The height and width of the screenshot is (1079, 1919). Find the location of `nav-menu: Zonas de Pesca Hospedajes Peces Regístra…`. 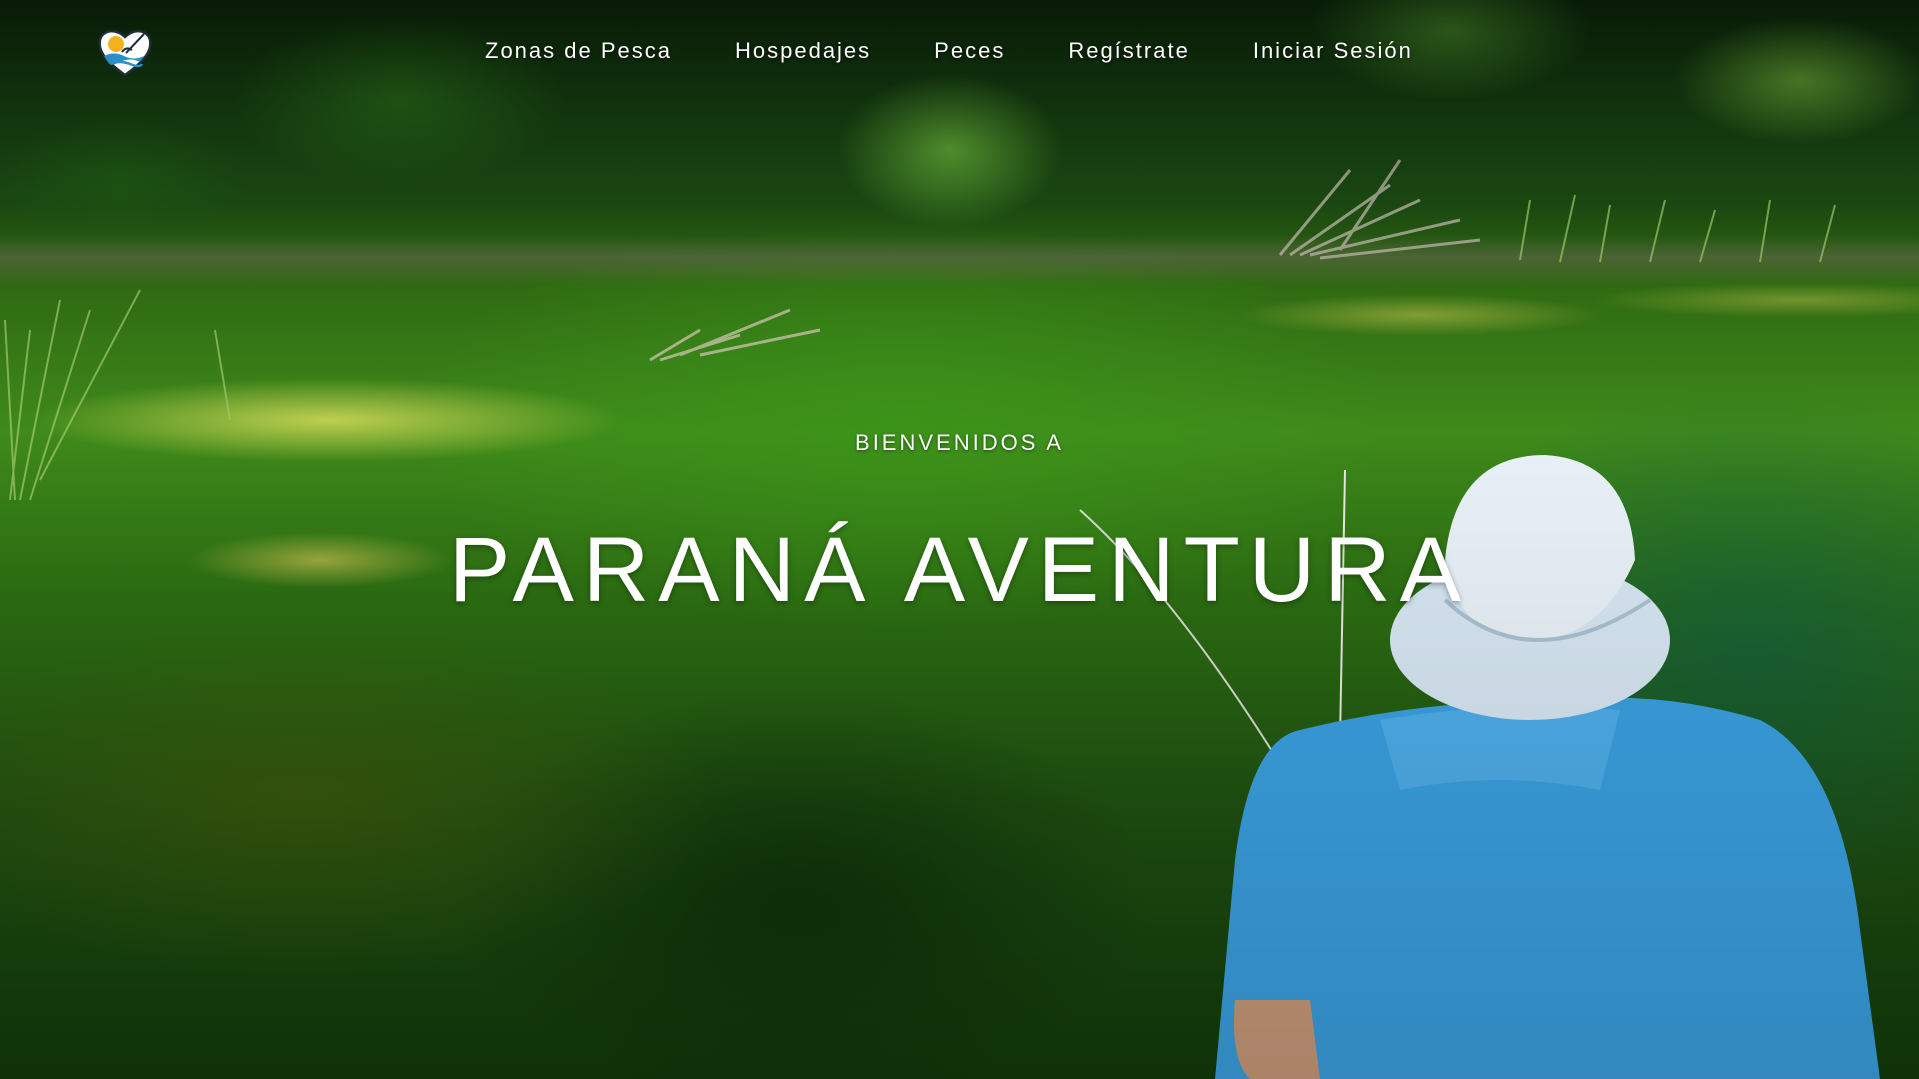

nav-menu: Zonas de Pesca Hospedajes Peces Regístra… is located at coordinates (949, 51).